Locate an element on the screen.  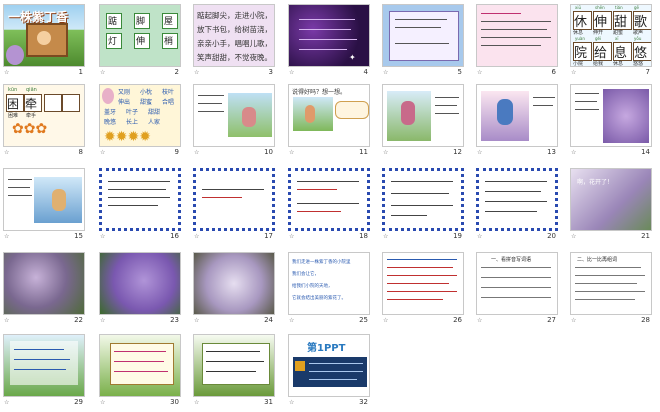
slide-thumb-2: 踮 脚 屋 灯 伸 梢 ☆ 2 is located at coordinates (140, 43).